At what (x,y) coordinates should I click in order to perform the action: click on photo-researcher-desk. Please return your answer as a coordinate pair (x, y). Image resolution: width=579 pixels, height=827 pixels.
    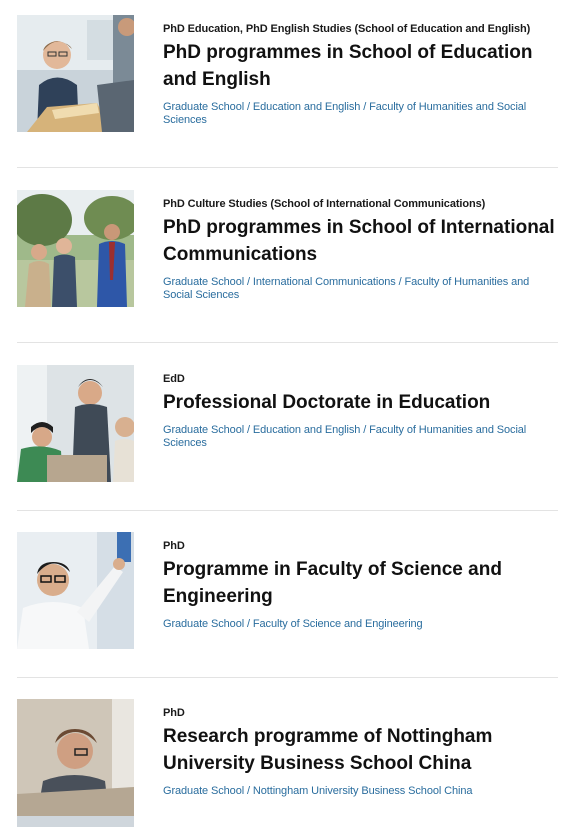
    Looking at the image, I should click on (75, 757).